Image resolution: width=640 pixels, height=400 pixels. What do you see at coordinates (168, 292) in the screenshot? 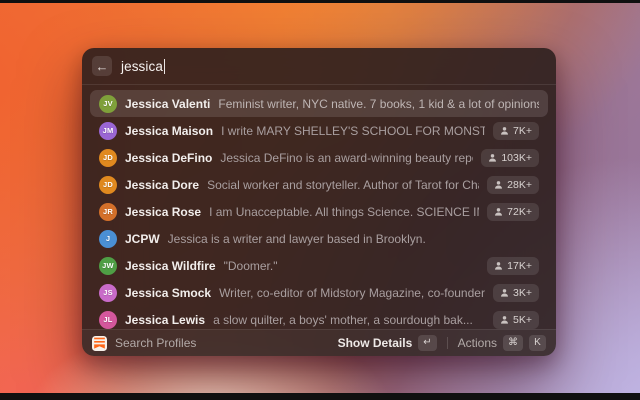
I see `profile-name: Jessica Smock` at bounding box center [168, 292].